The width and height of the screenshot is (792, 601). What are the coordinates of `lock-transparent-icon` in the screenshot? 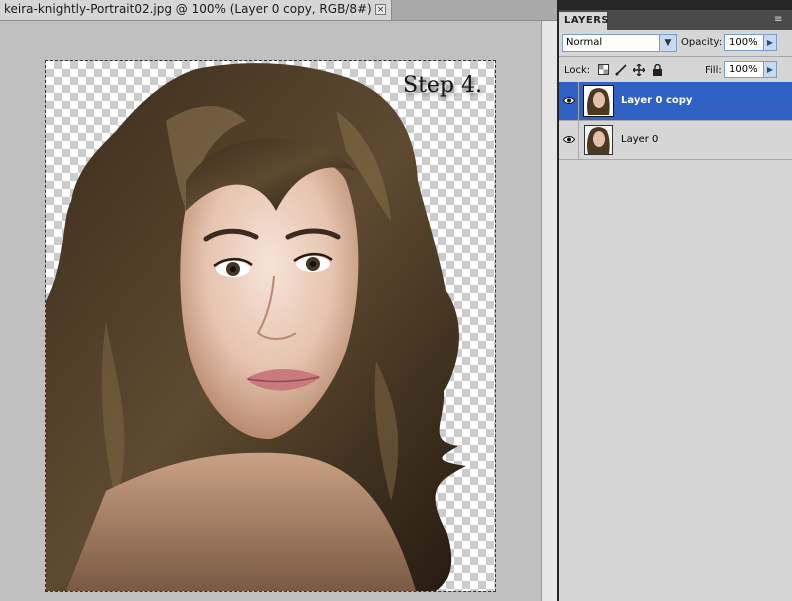 It's located at (603, 70).